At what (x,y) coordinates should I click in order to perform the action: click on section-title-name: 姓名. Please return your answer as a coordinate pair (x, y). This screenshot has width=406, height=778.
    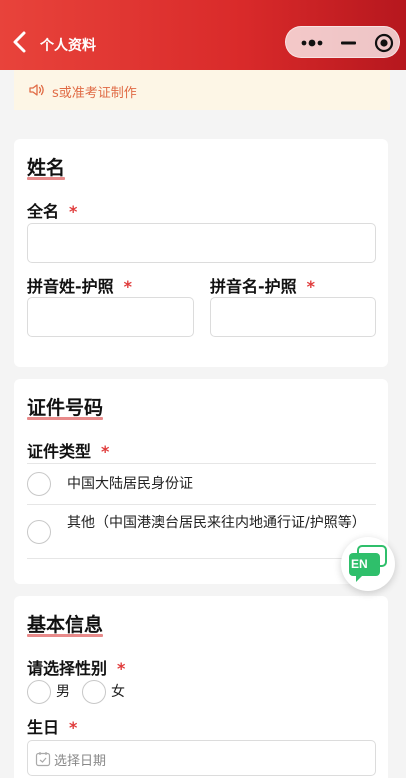
    Looking at the image, I should click on (46, 168).